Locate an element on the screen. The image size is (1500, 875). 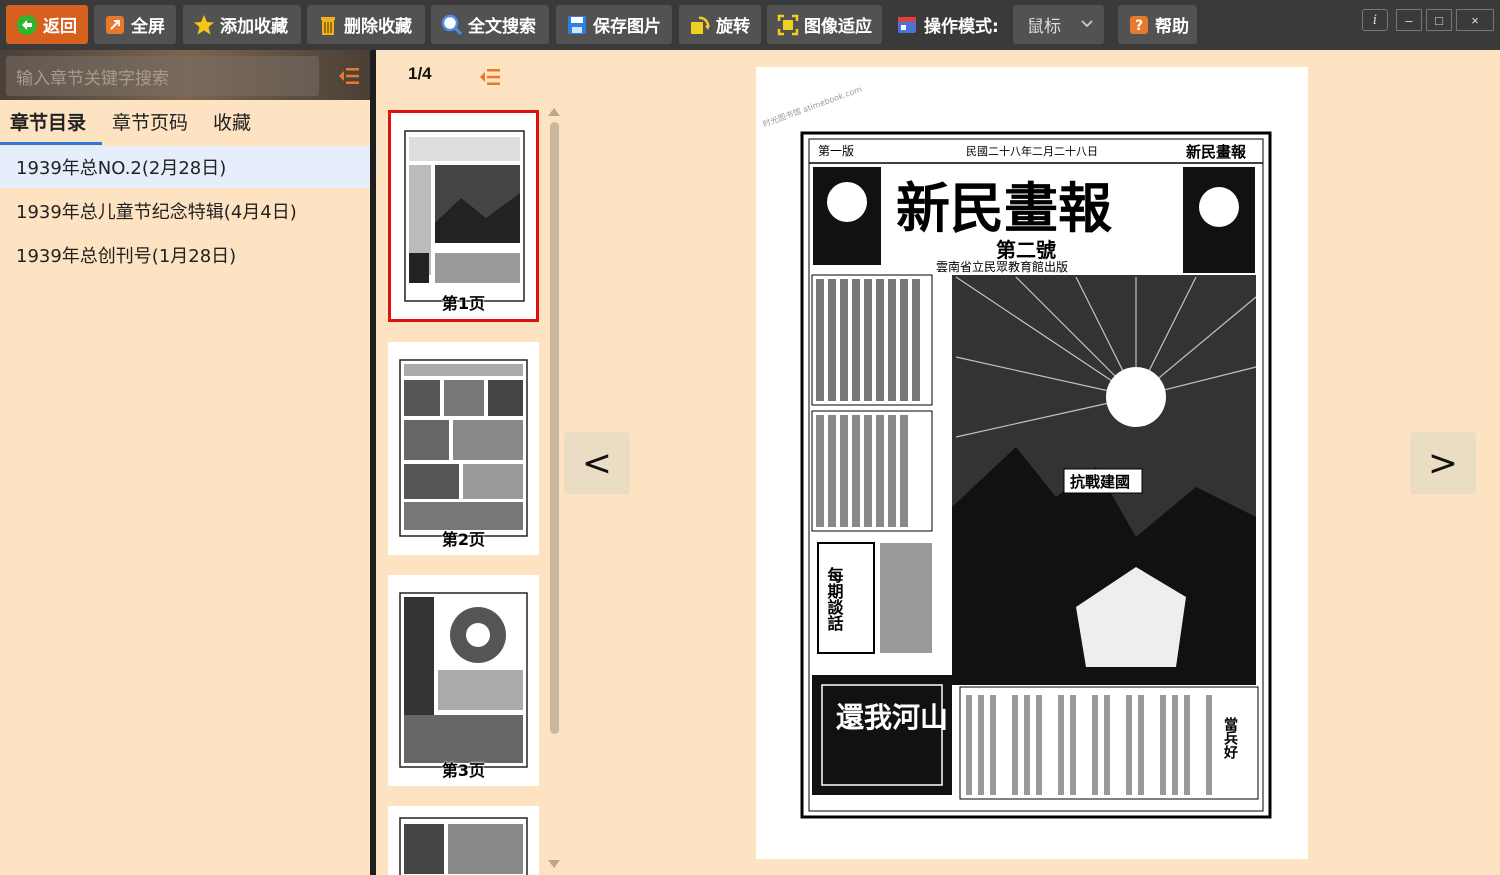
collapse-list-icon is located at coordinates (349, 76).